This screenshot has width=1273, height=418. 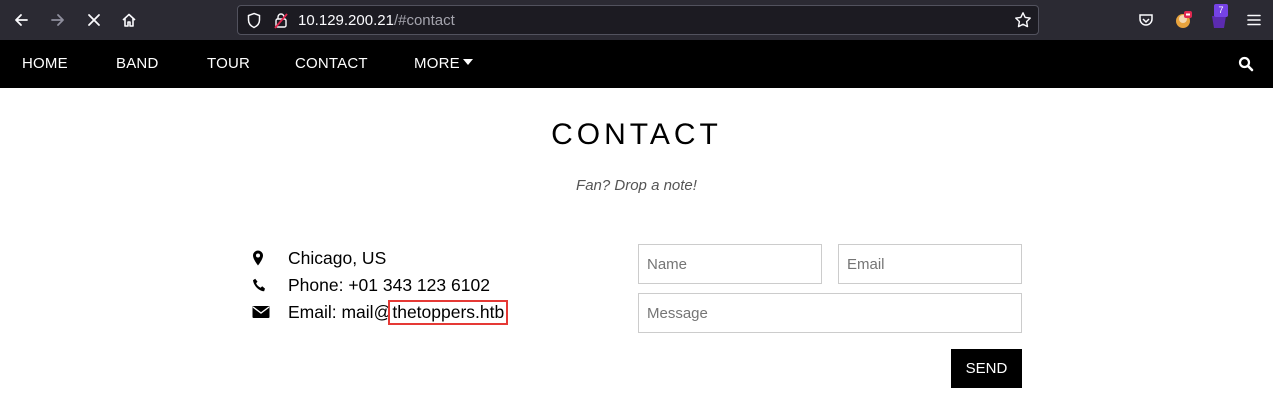 What do you see at coordinates (636, 185) in the screenshot?
I see `section-subtitle: Fan? Drop a note!` at bounding box center [636, 185].